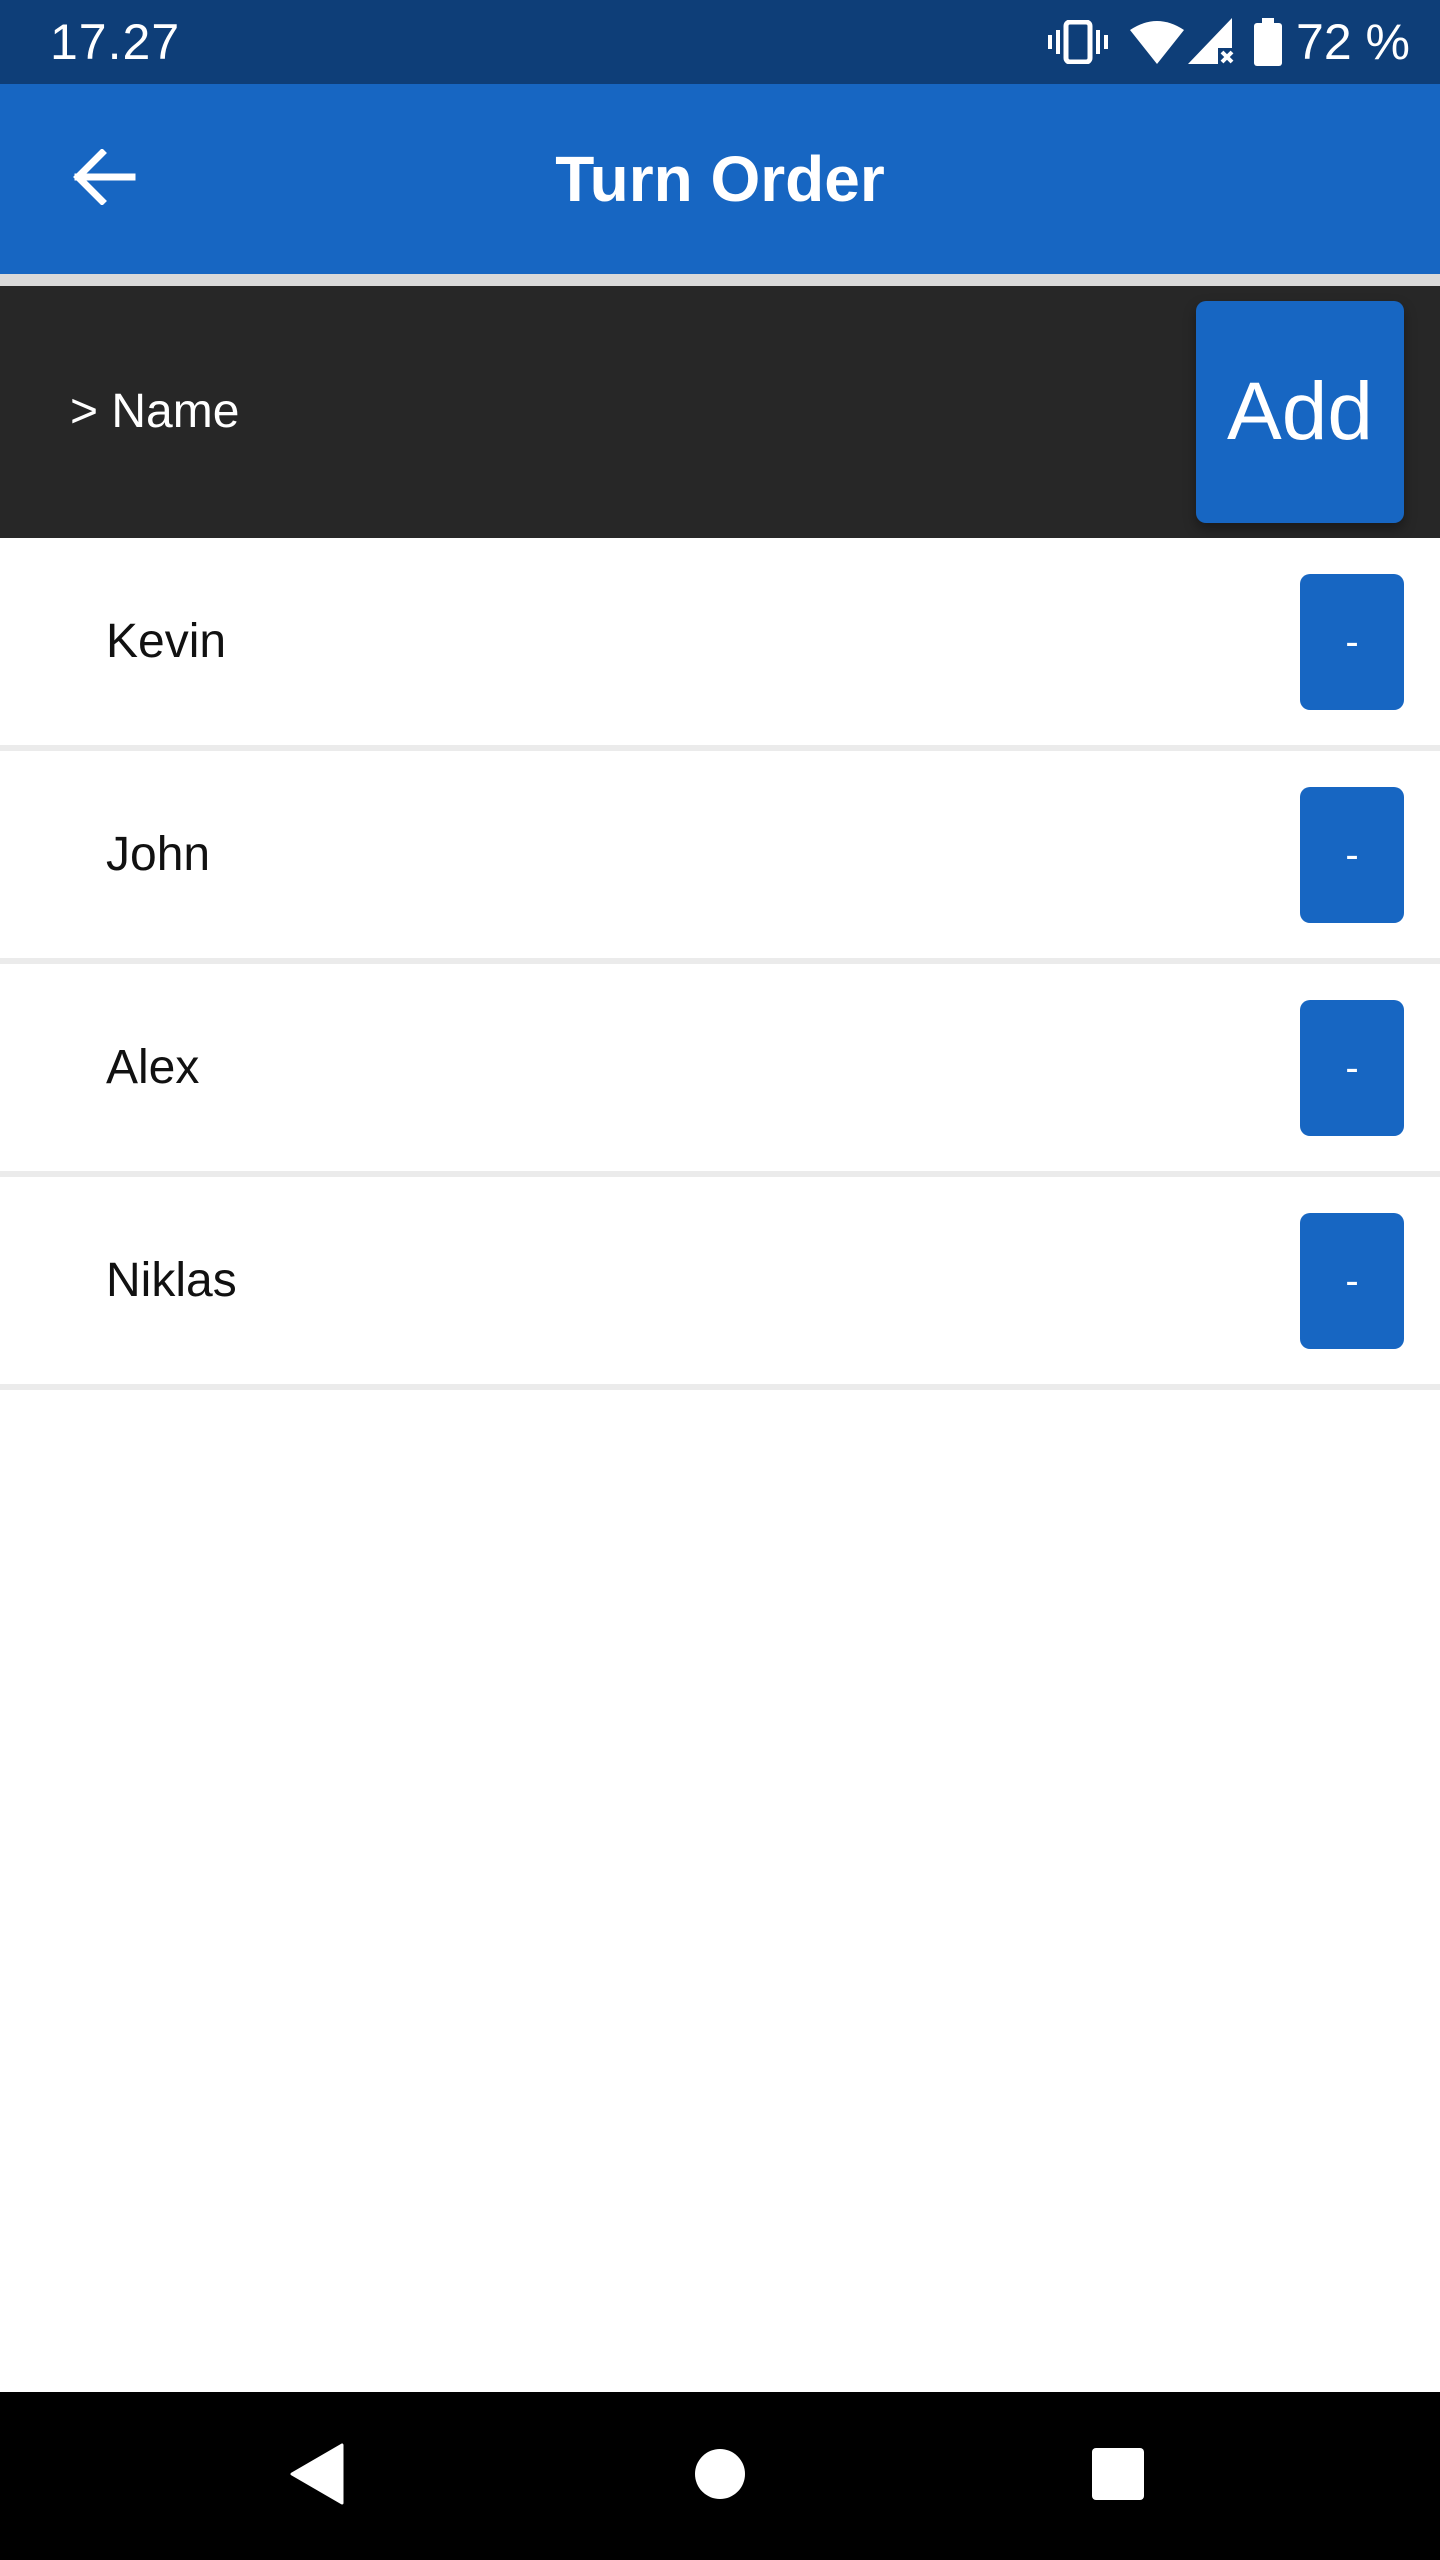  What do you see at coordinates (720, 1283) in the screenshot?
I see `list-item: Niklas -` at bounding box center [720, 1283].